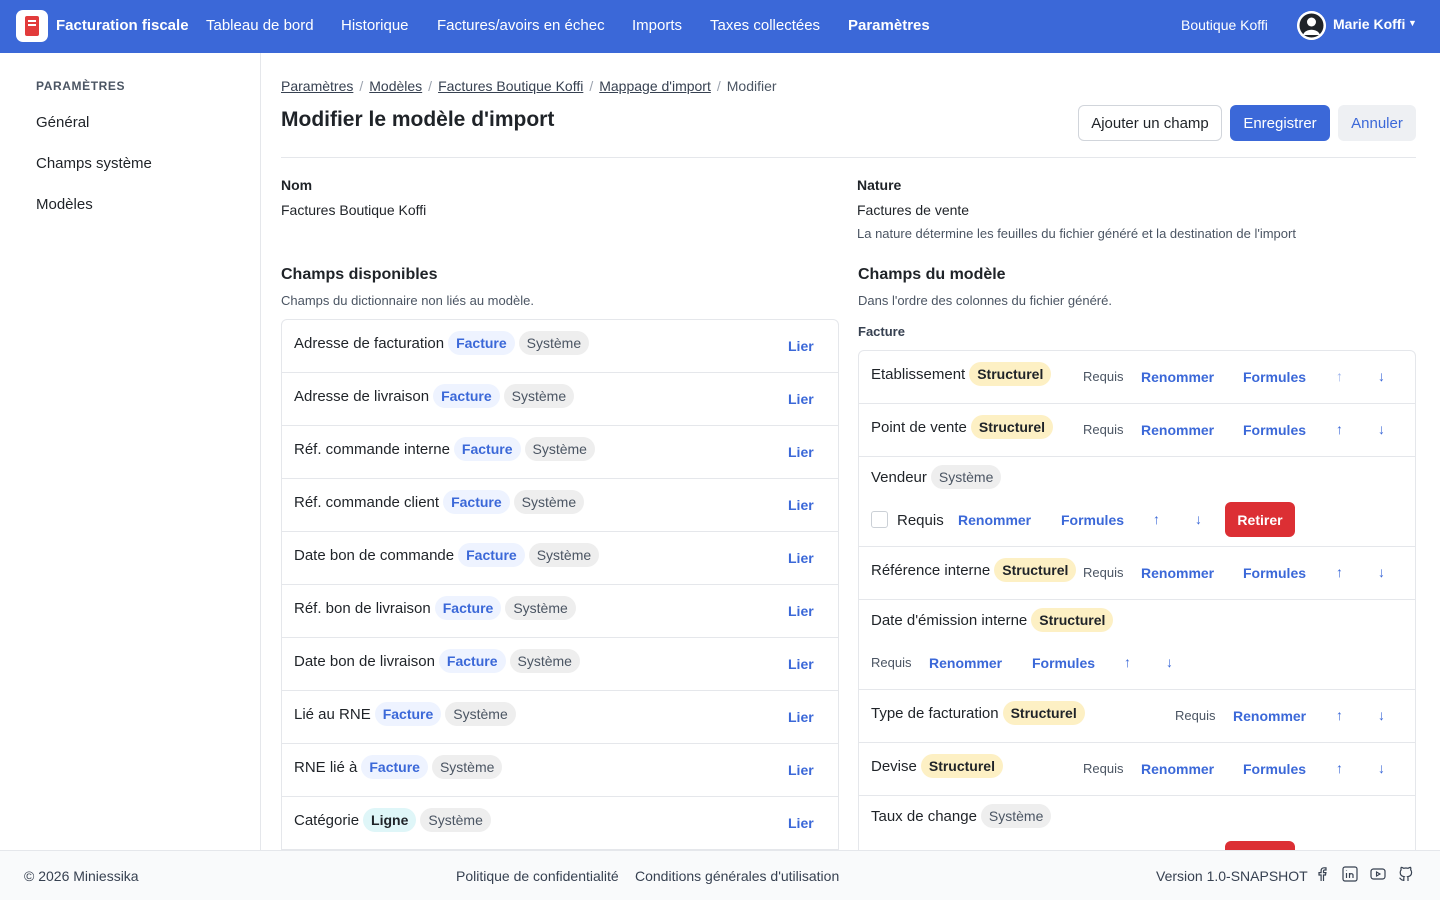 This screenshot has height=900, width=1440. Describe the element at coordinates (1224, 25) in the screenshot. I see `company-name: Boutique Koffi` at that location.